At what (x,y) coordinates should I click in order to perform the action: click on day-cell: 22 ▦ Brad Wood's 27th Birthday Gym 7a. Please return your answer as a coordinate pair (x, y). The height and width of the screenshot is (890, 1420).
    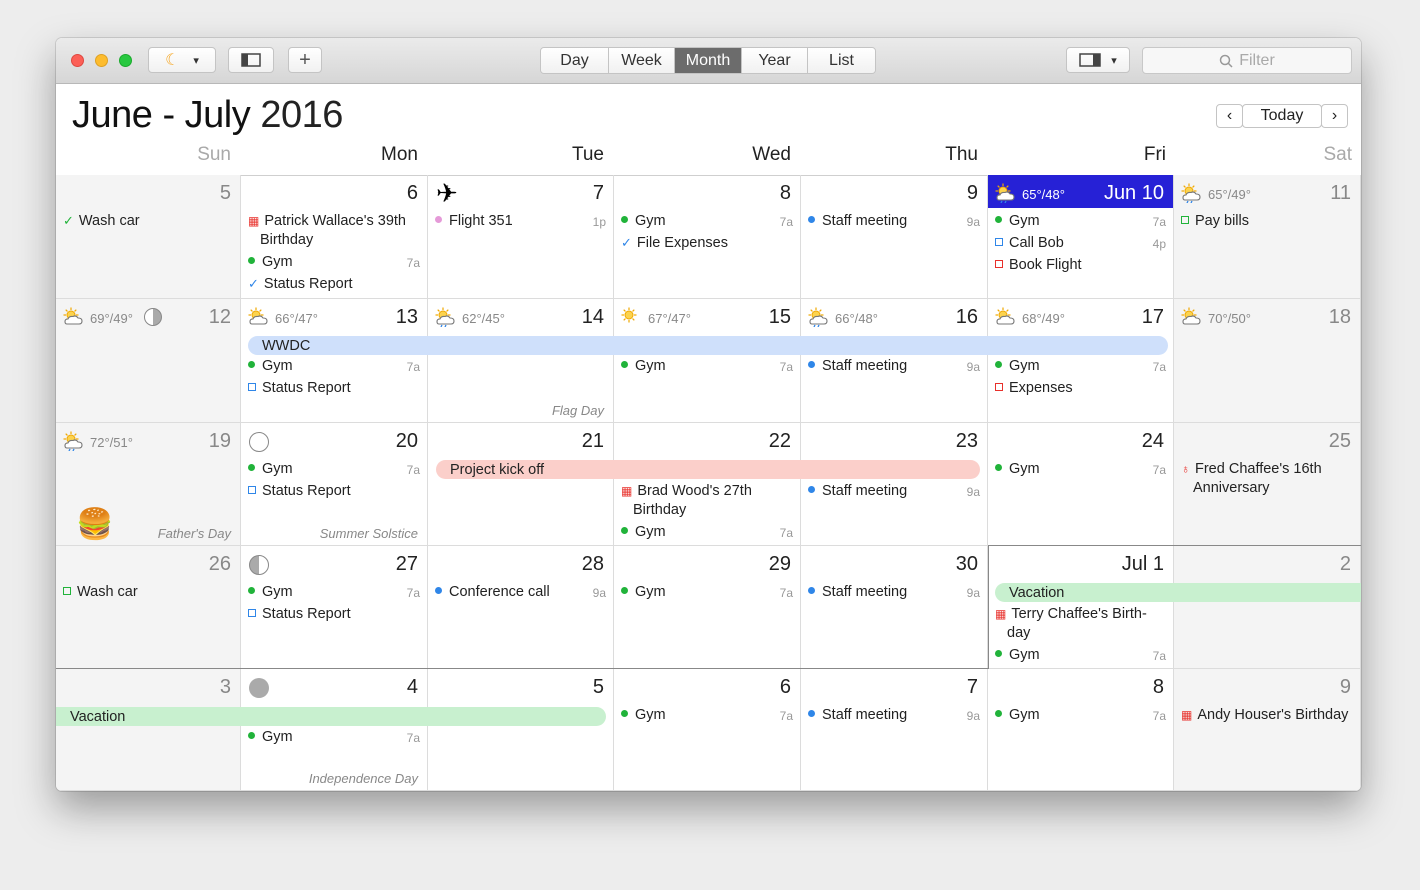
    Looking at the image, I should click on (707, 484).